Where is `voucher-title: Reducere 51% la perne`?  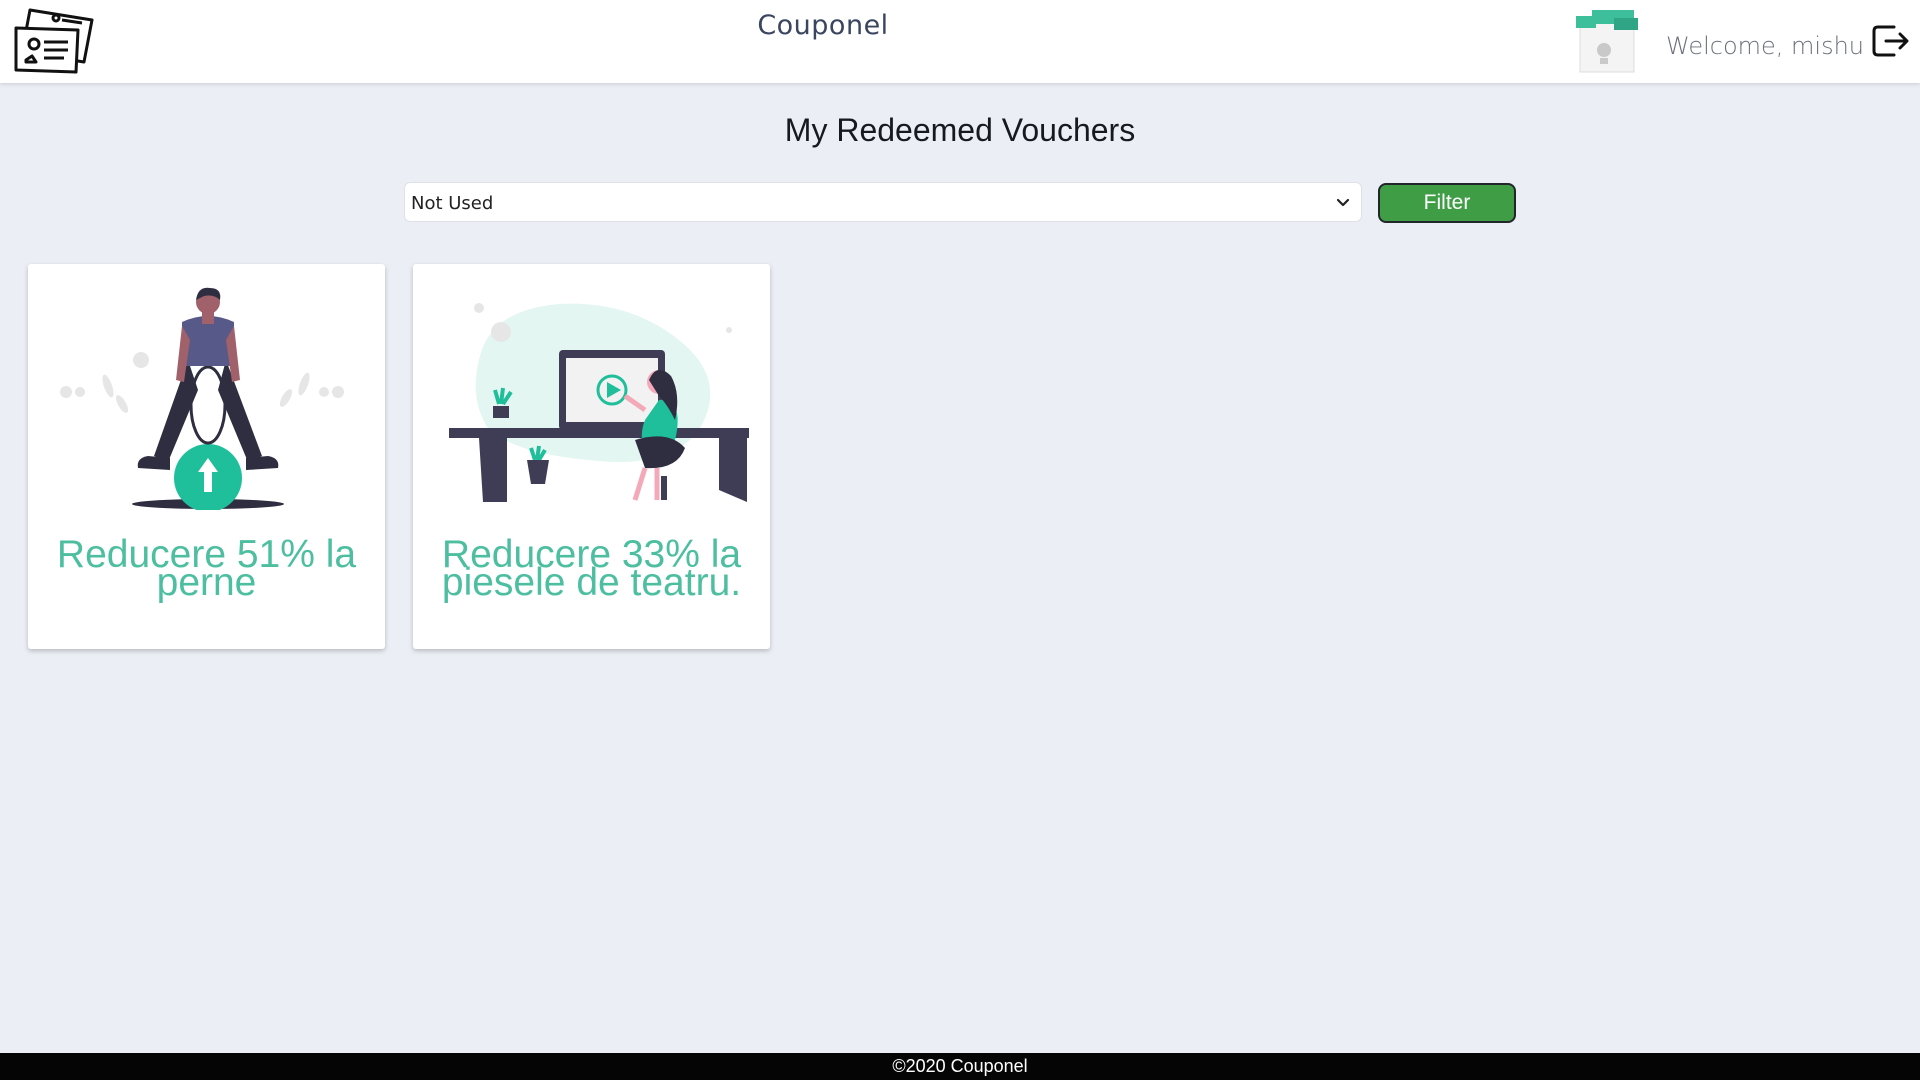
voucher-title: Reducere 51% la perne is located at coordinates (206, 568).